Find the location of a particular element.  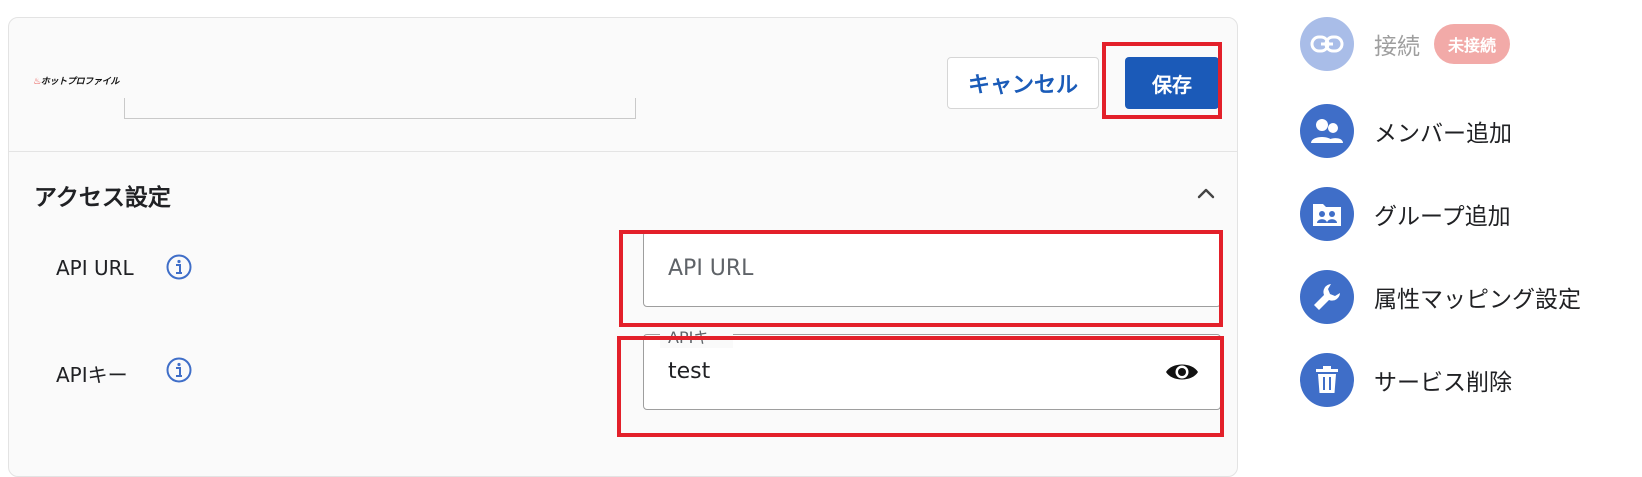

sidebar-item-label: グループ追加 is located at coordinates (1442, 217).